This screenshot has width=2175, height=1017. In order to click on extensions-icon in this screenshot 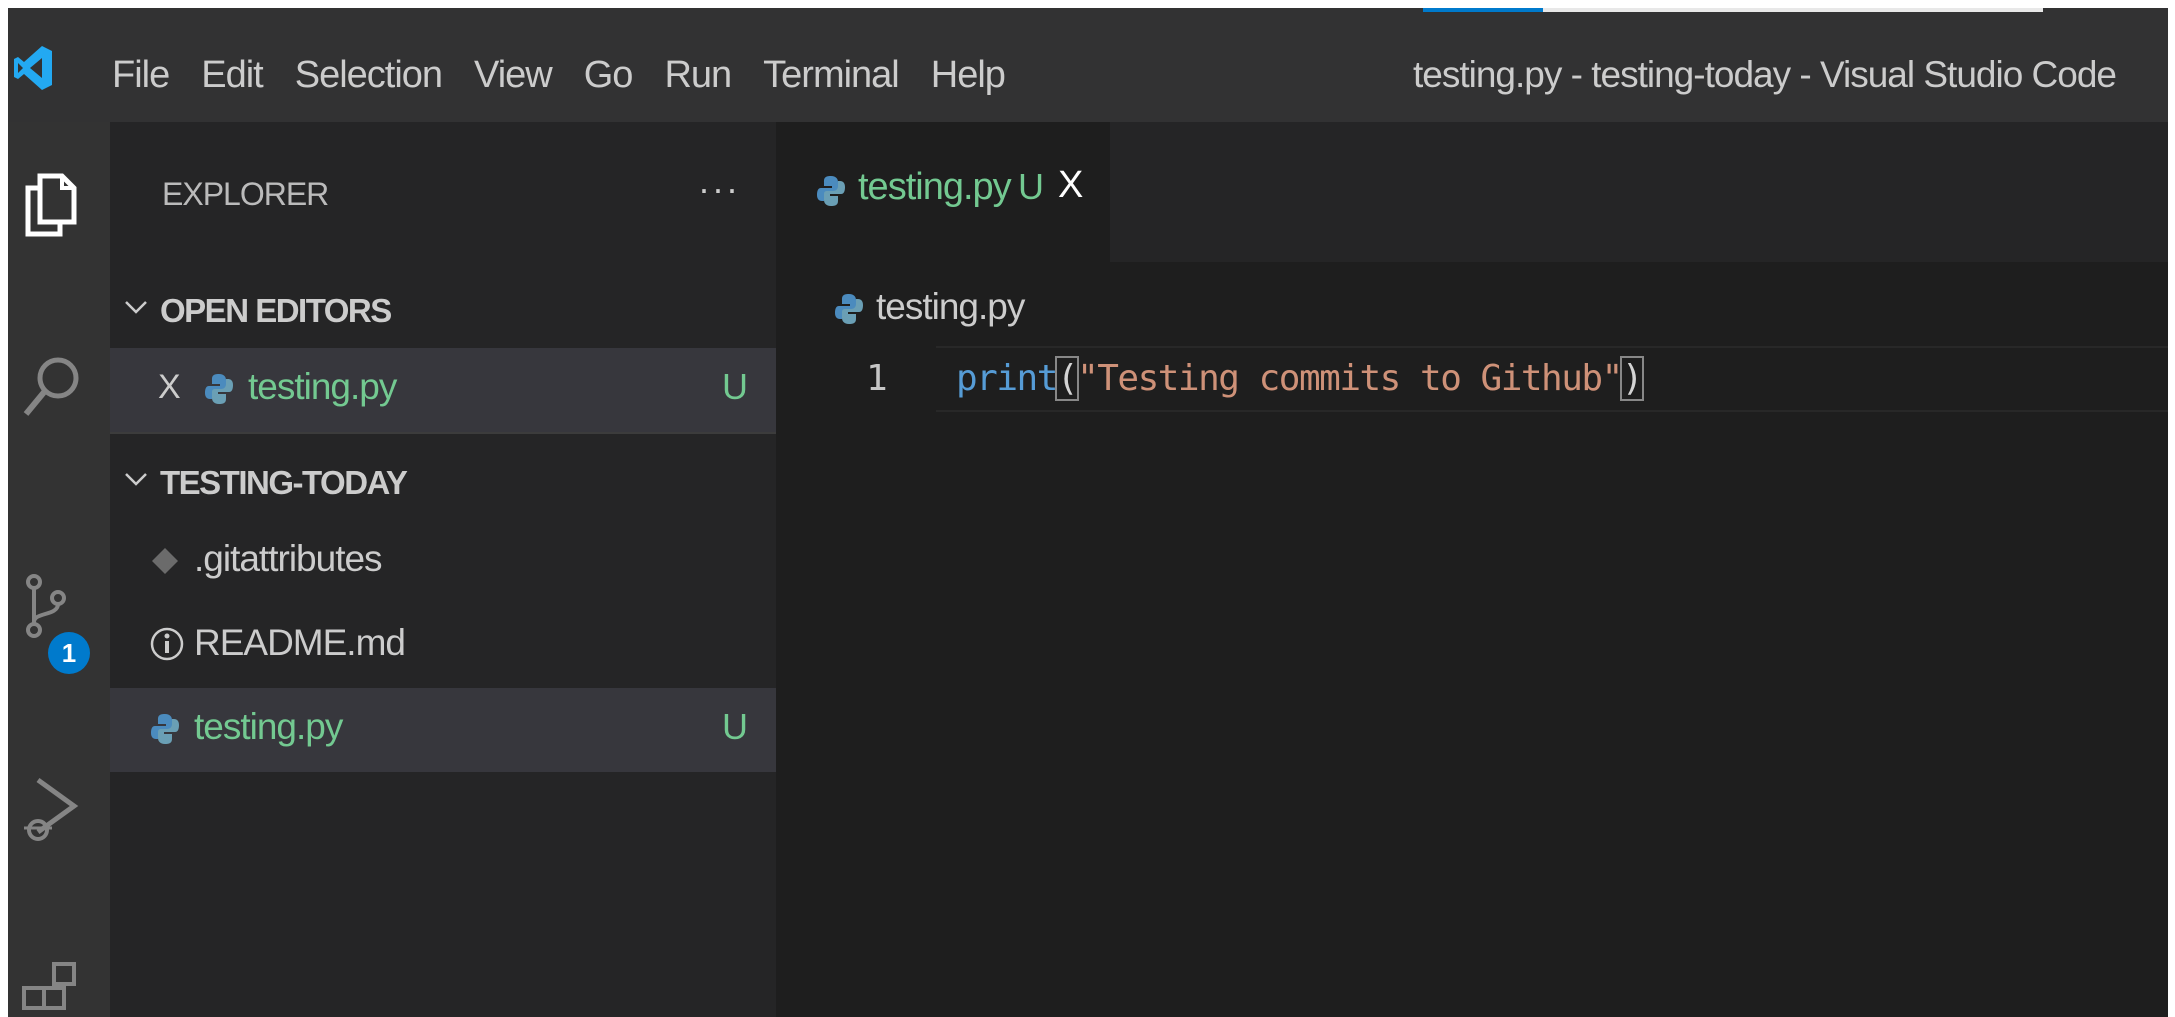, I will do `click(53, 987)`.